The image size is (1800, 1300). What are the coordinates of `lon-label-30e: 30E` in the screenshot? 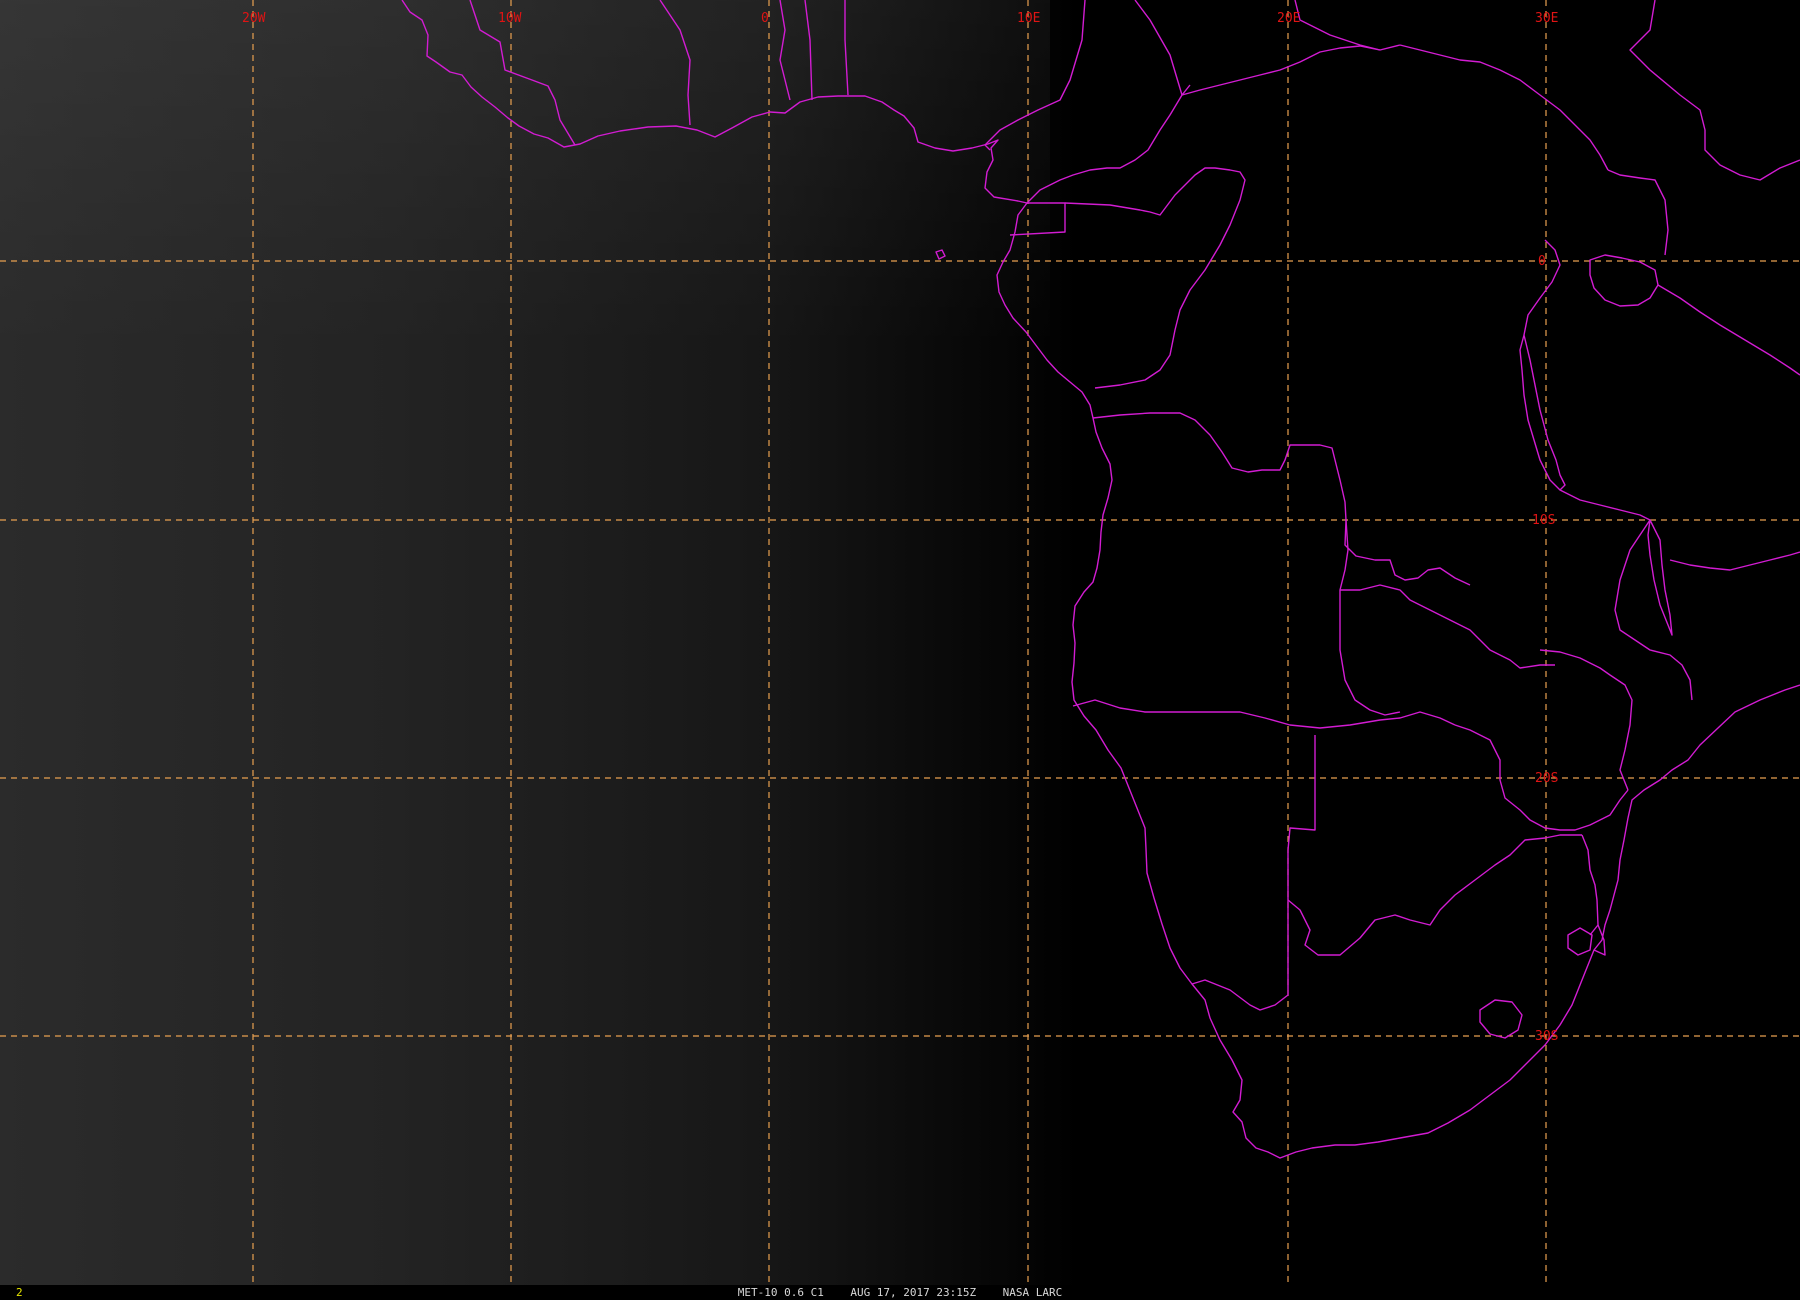 It's located at (1546, 18).